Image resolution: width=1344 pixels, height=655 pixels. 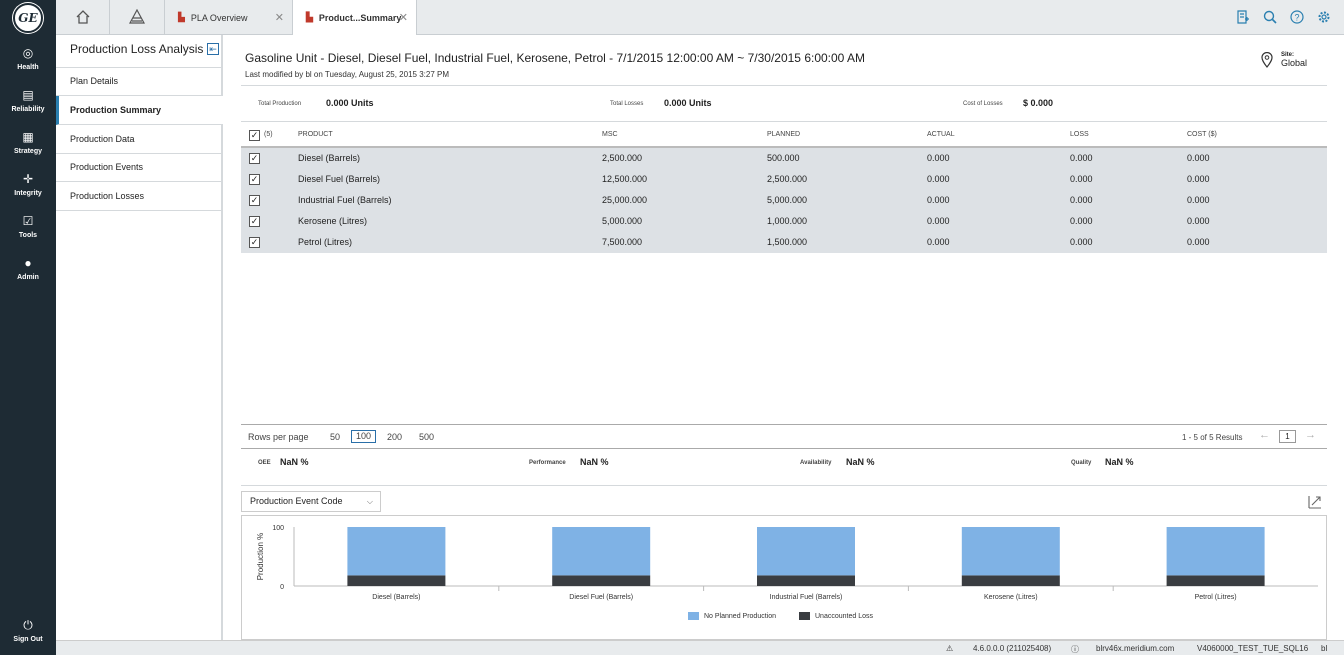 What do you see at coordinates (364, 436) in the screenshot?
I see `rows-per-page-100: 100` at bounding box center [364, 436].